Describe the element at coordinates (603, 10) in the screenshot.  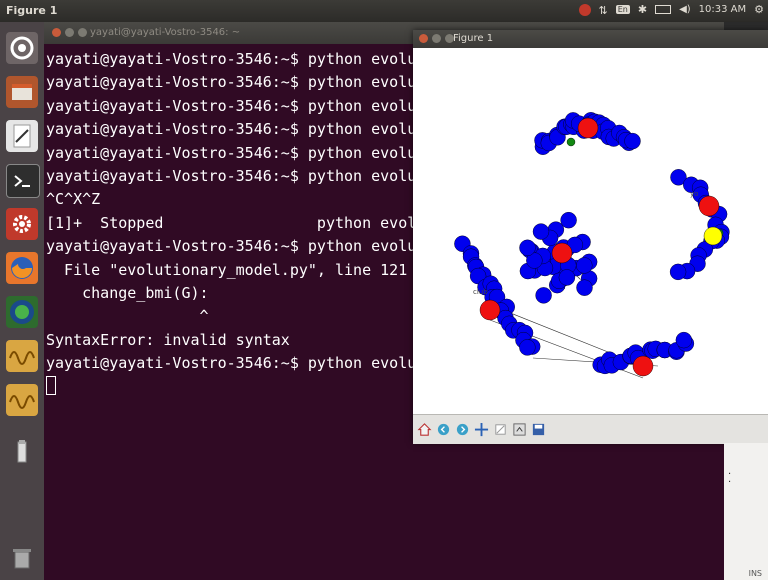
I see `network-icon: ⇅` at that location.